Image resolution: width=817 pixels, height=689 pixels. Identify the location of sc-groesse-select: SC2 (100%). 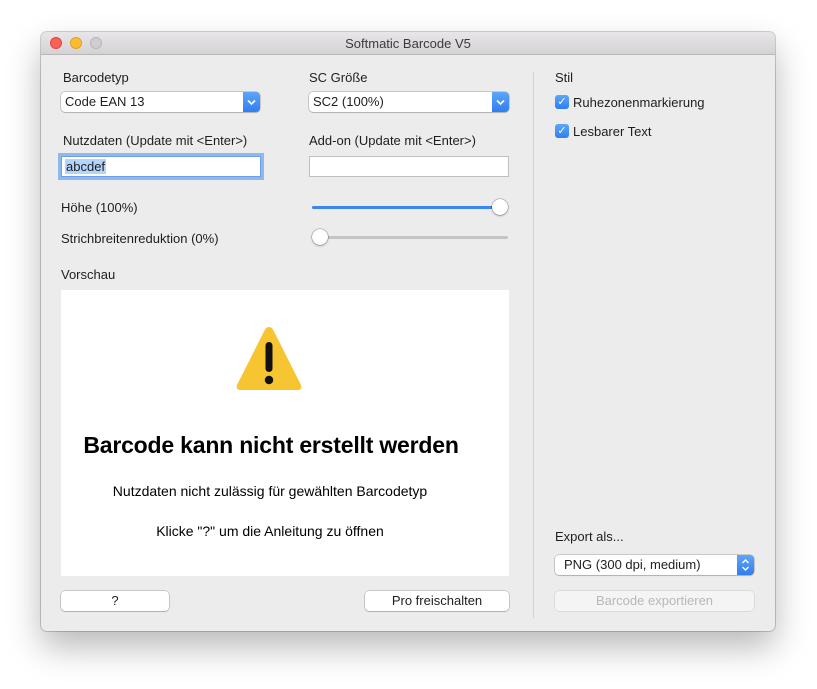
(409, 102).